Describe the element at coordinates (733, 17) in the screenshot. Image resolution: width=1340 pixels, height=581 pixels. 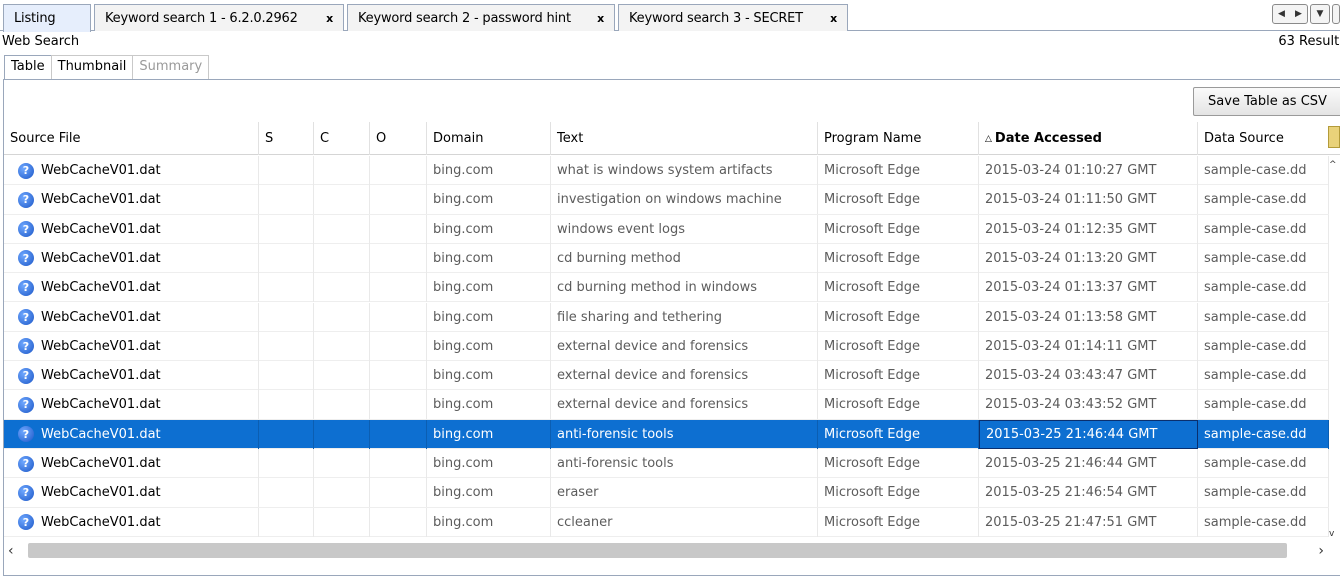
I see `tab-keyword-search-3: Keyword search 3 - SECRET x` at that location.